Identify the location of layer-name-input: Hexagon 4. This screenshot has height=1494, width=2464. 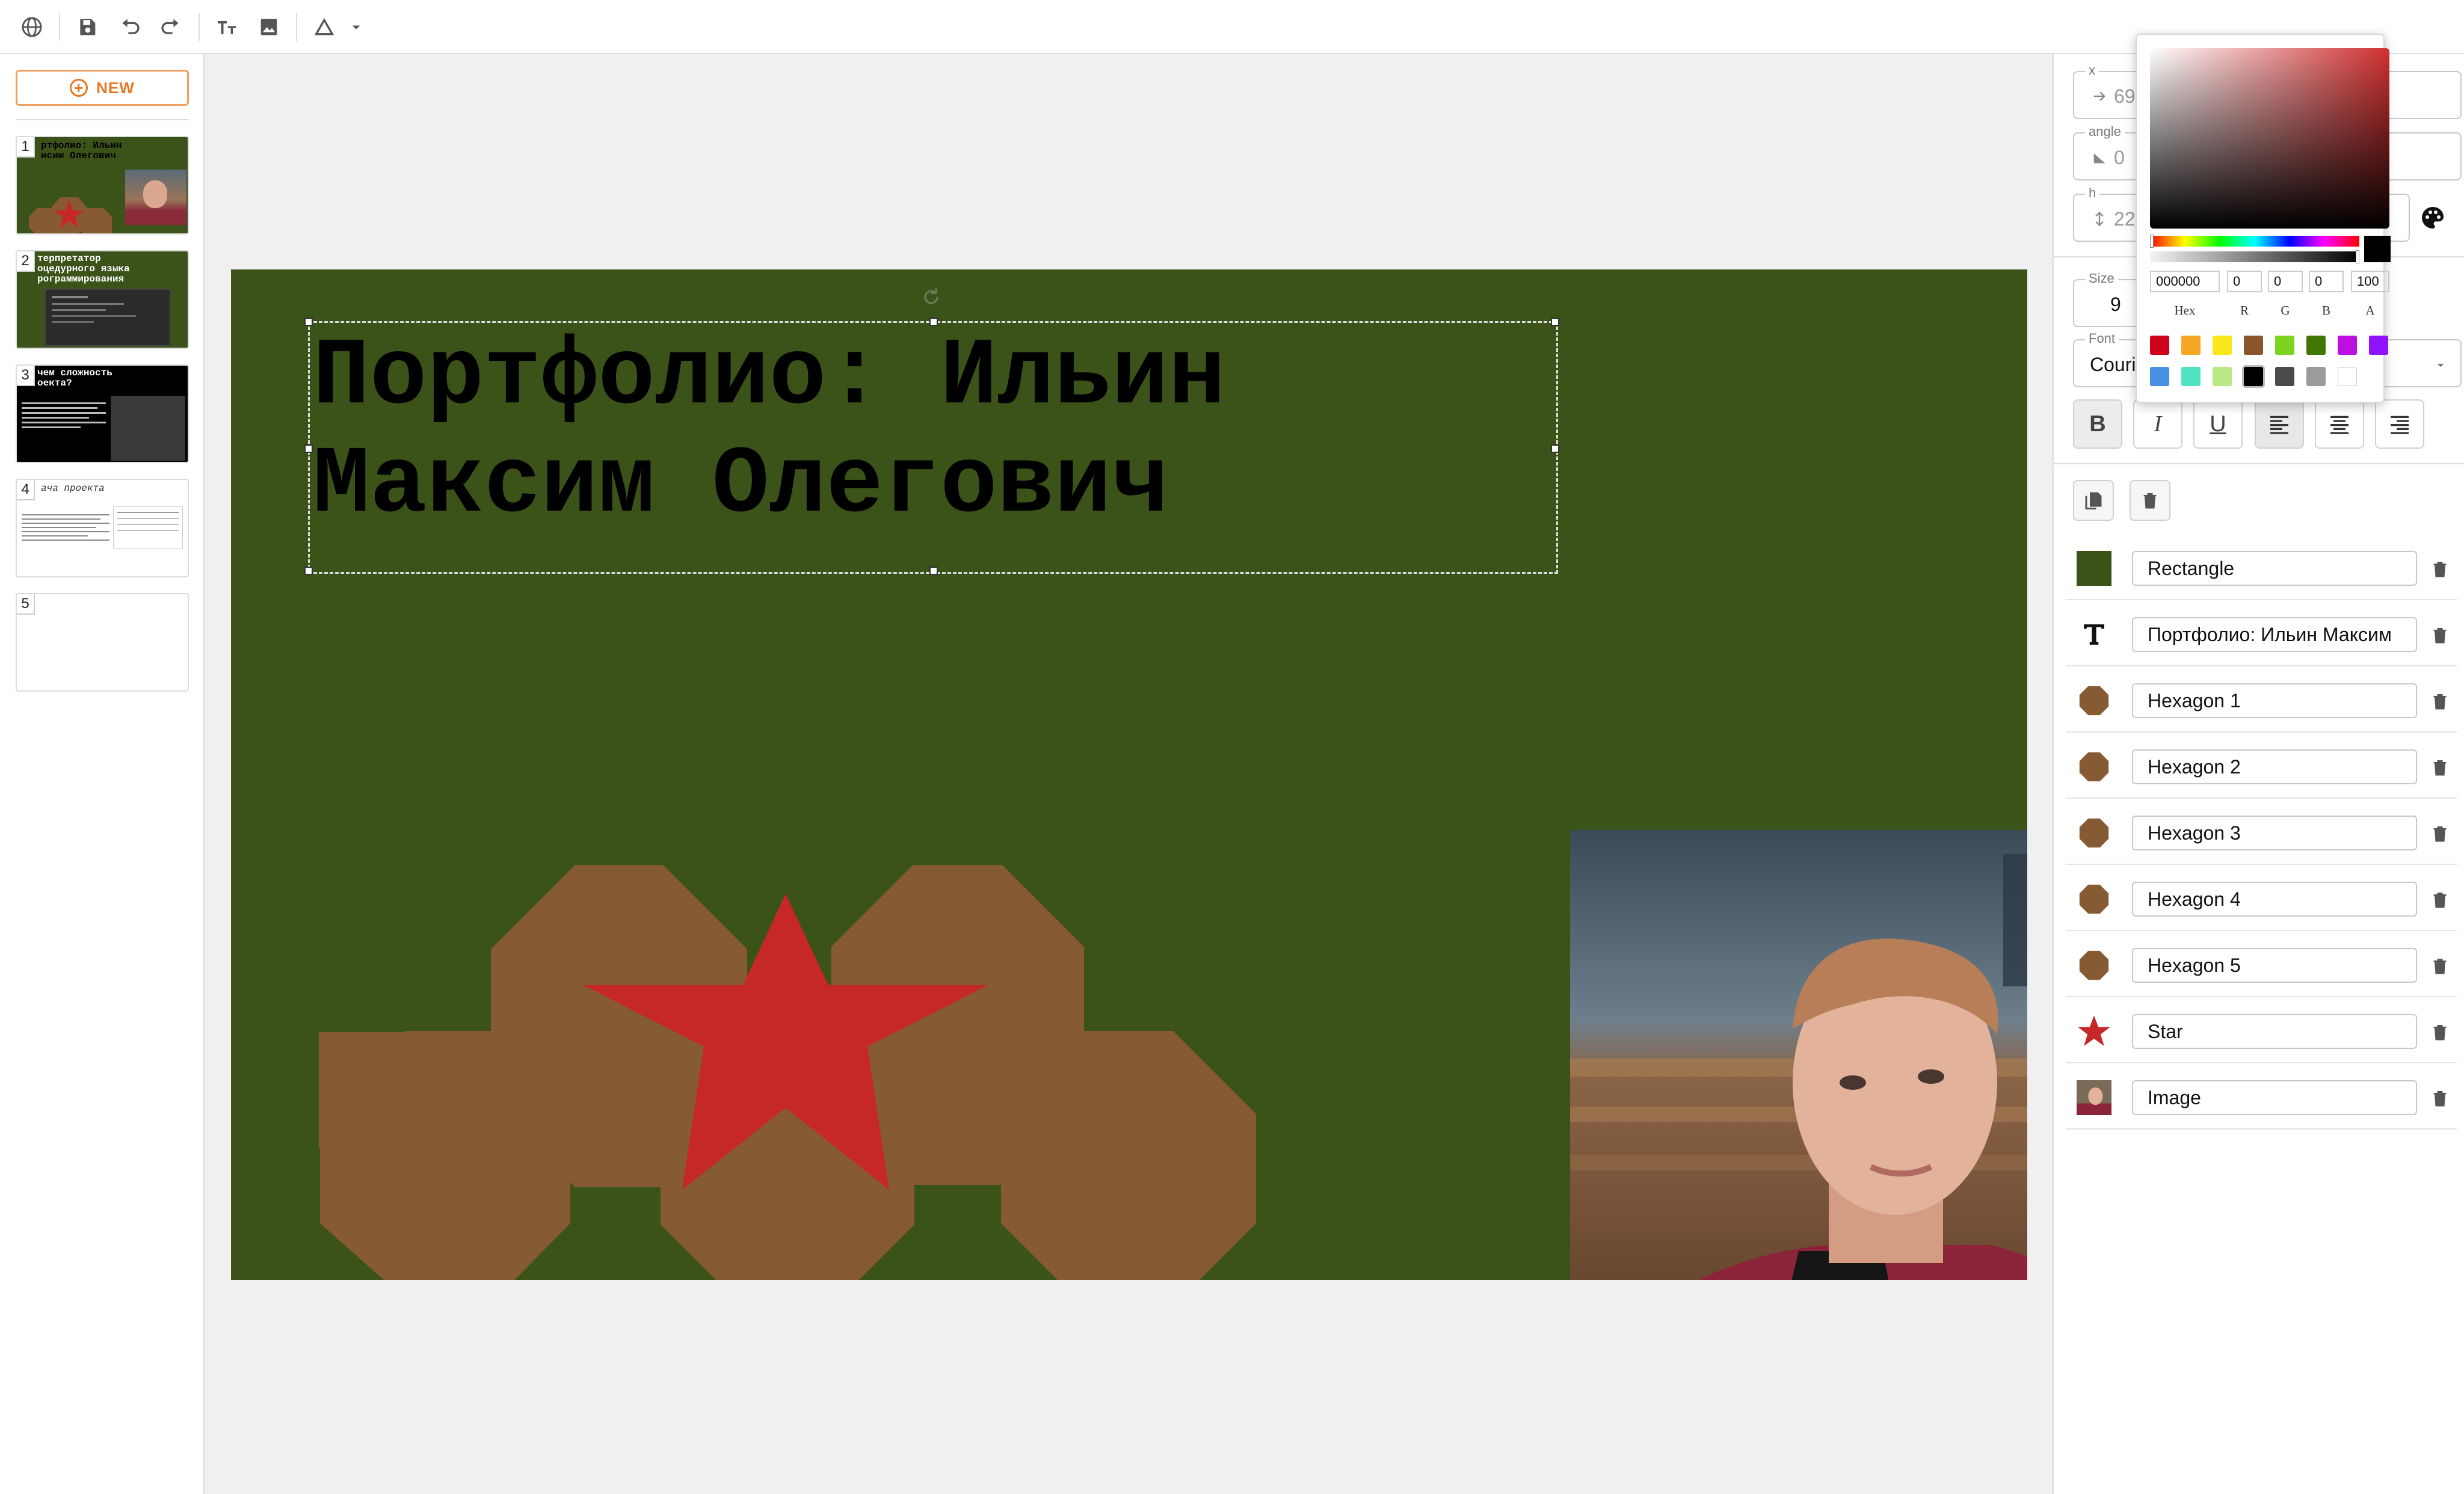
(2274, 899).